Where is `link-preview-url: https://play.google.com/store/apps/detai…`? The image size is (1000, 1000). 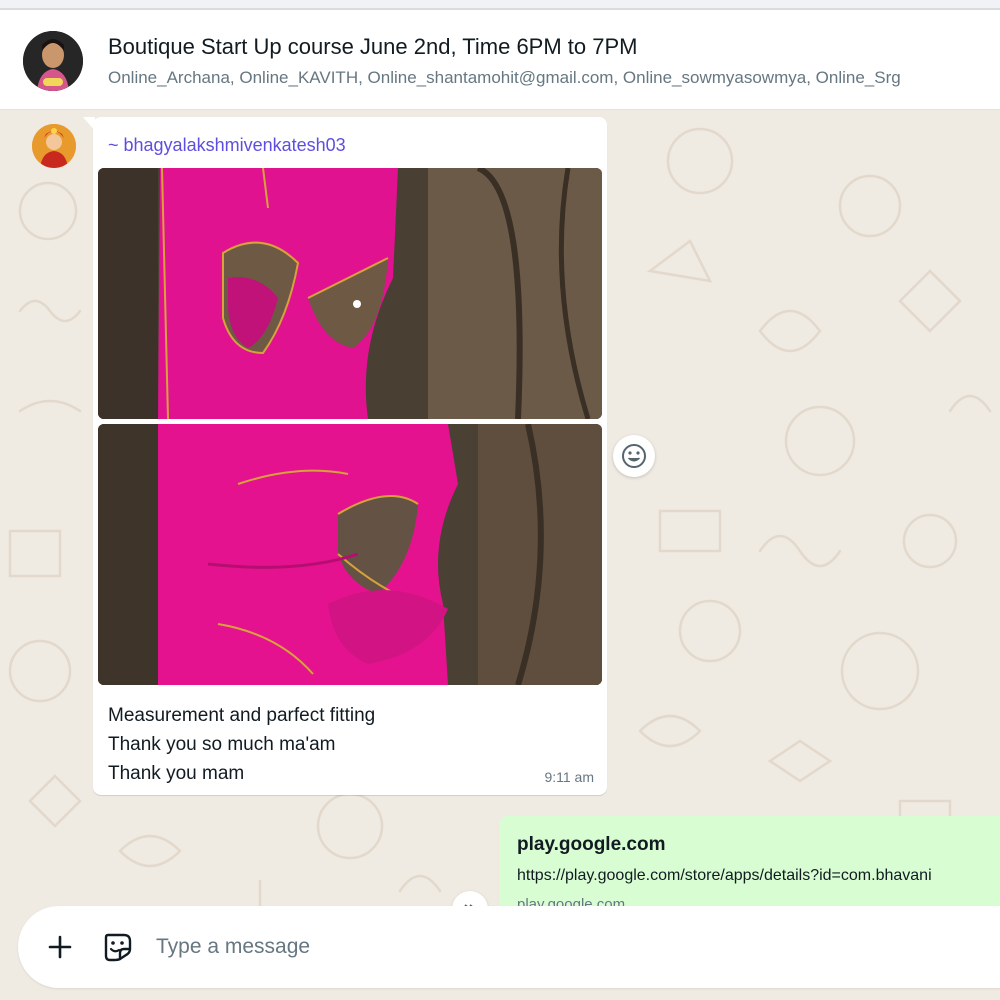 link-preview-url: https://play.google.com/store/apps/detai… is located at coordinates (724, 876).